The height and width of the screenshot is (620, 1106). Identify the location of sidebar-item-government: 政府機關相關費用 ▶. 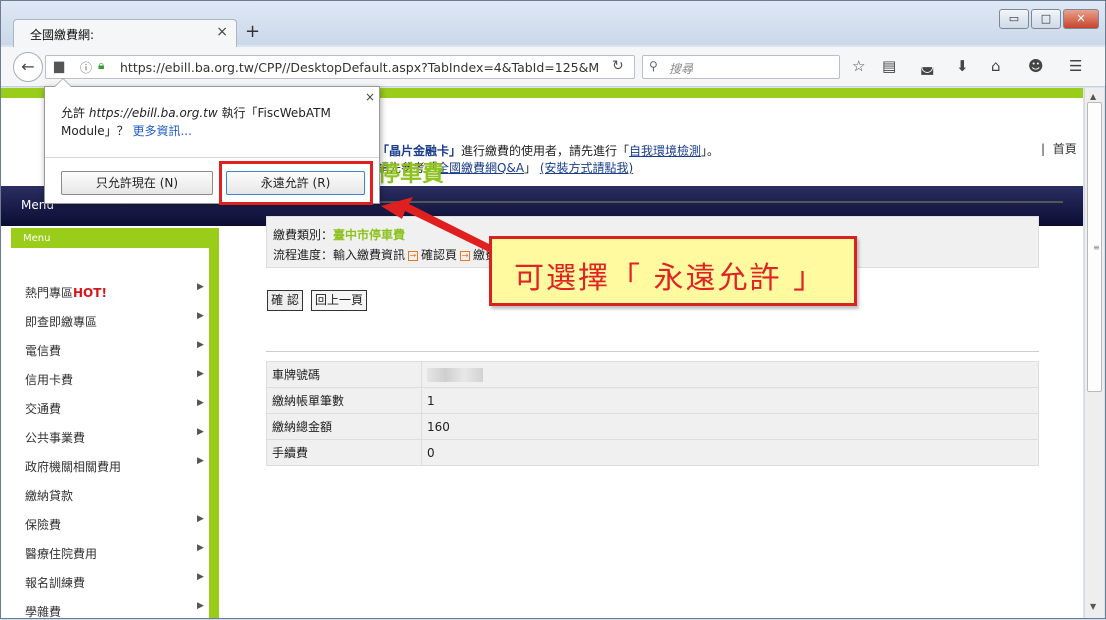
(110, 464).